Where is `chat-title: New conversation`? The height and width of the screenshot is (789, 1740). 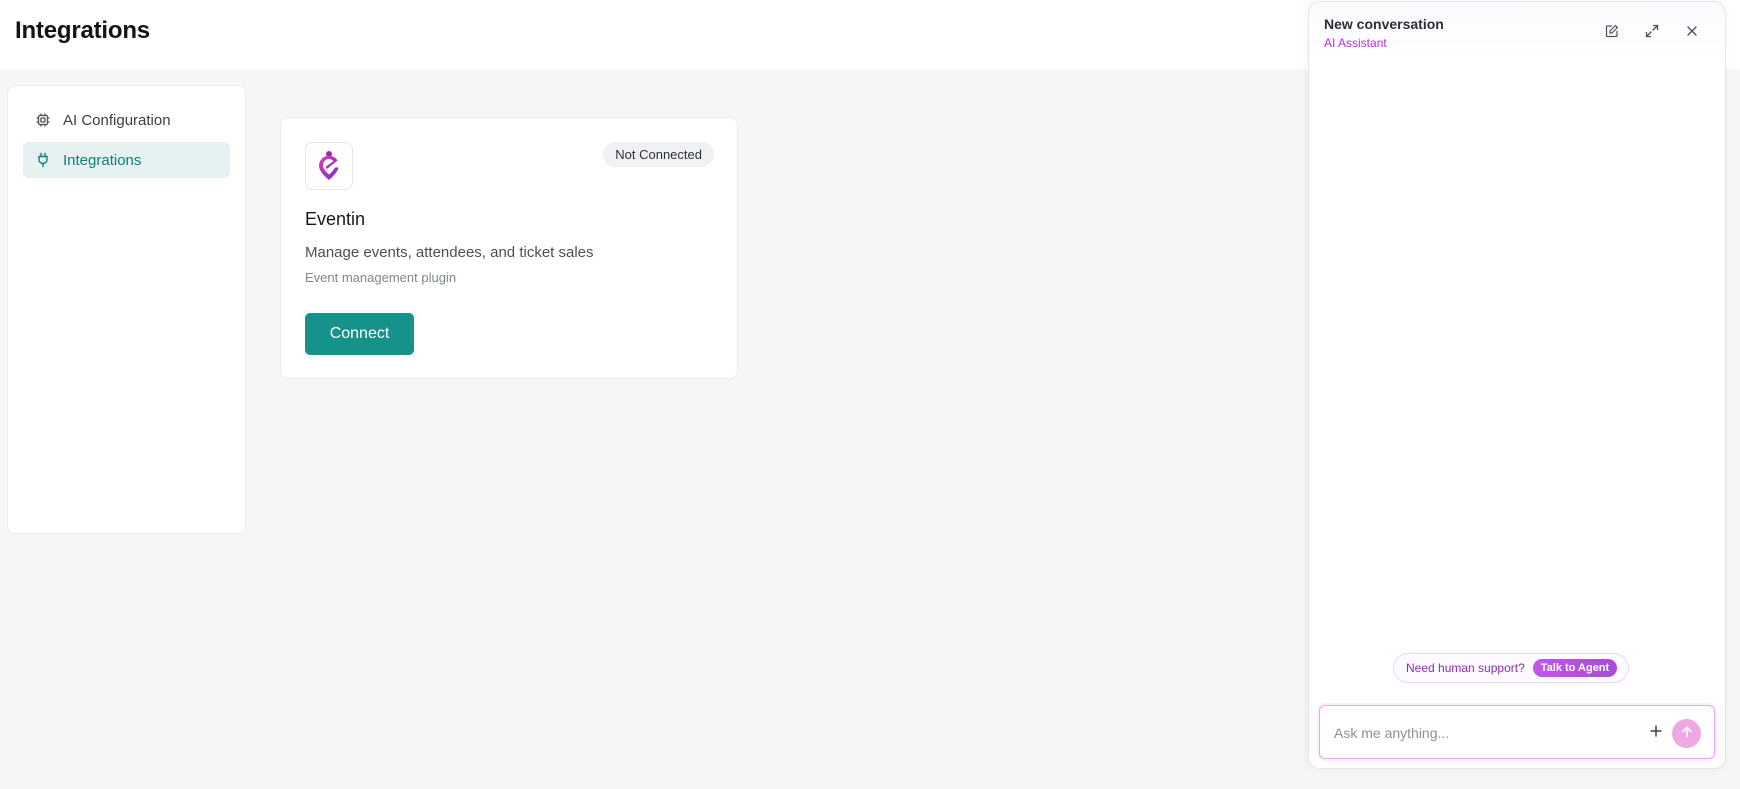 chat-title: New conversation is located at coordinates (1384, 24).